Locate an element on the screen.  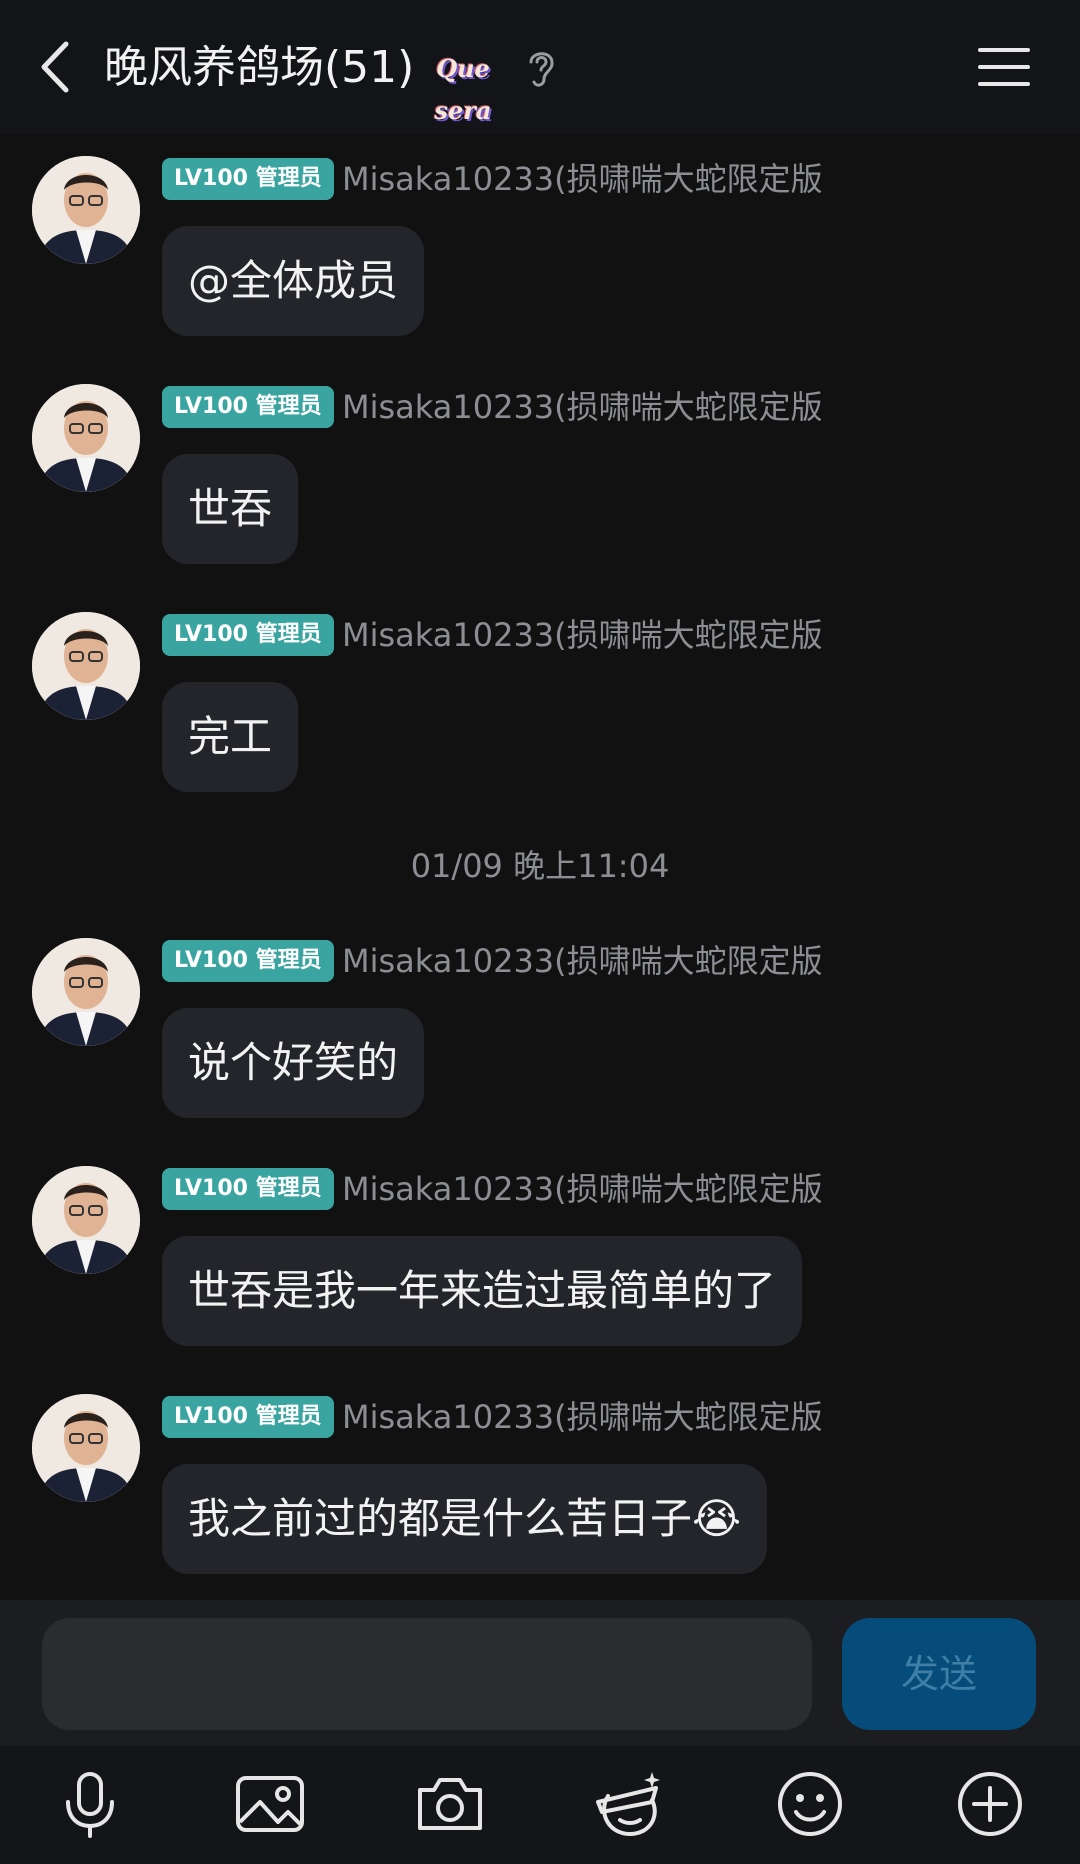
chevron-left-icon is located at coordinates (55, 67).